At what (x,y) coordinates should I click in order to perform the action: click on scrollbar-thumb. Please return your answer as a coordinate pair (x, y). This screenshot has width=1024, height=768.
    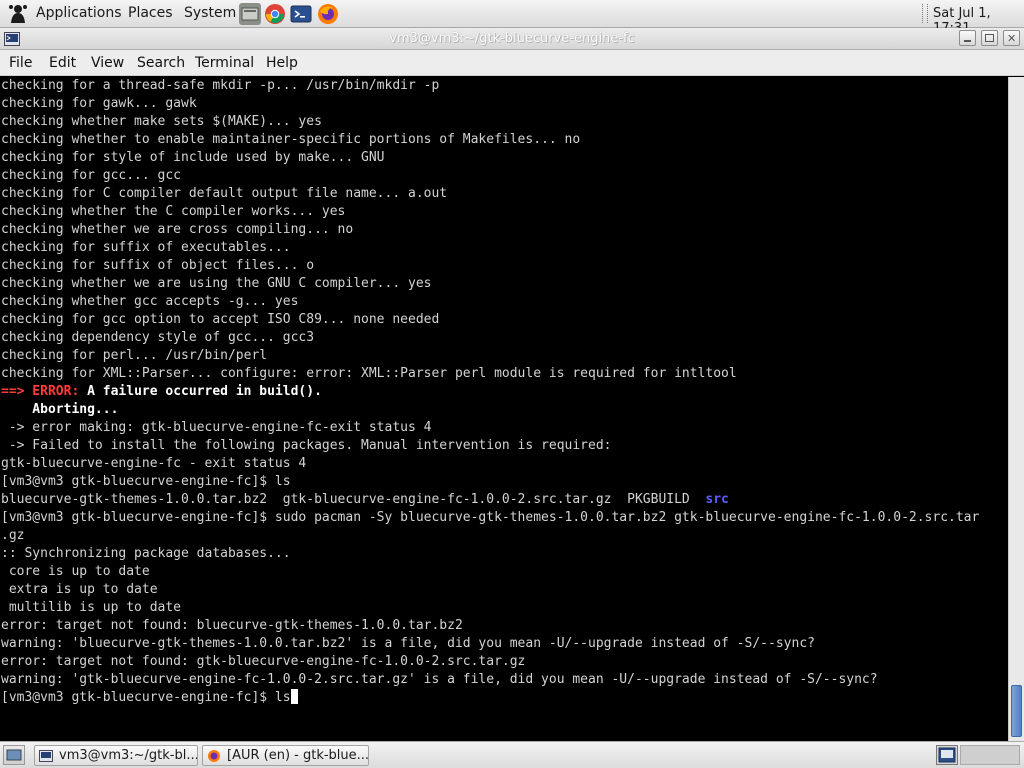
    Looking at the image, I should click on (1016, 711).